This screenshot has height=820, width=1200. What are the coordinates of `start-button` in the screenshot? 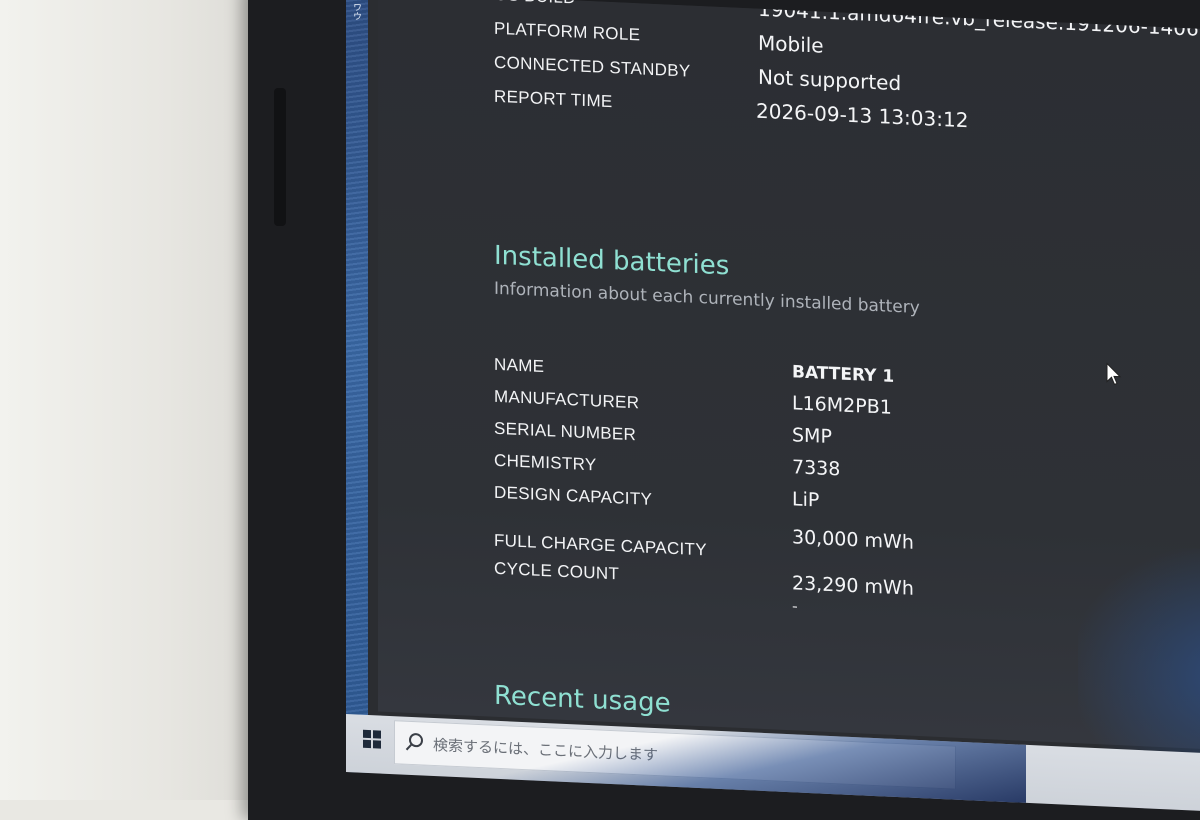 It's located at (372, 741).